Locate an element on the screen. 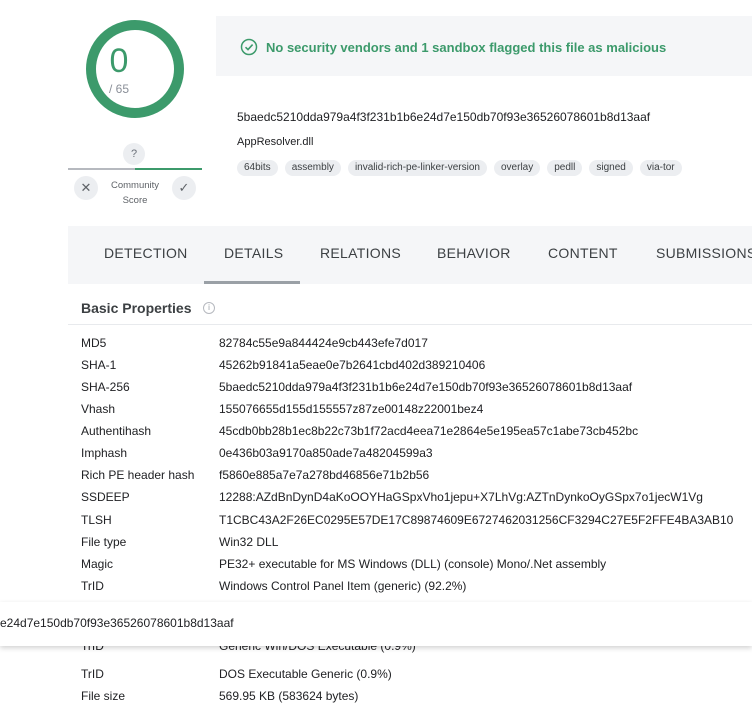  property-value: 569.95 KB (583624 bytes) is located at coordinates (289, 696).